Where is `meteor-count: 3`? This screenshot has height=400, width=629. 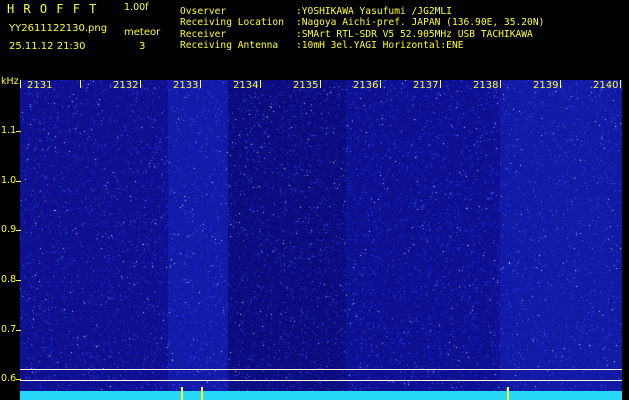
meteor-count: 3 is located at coordinates (142, 46).